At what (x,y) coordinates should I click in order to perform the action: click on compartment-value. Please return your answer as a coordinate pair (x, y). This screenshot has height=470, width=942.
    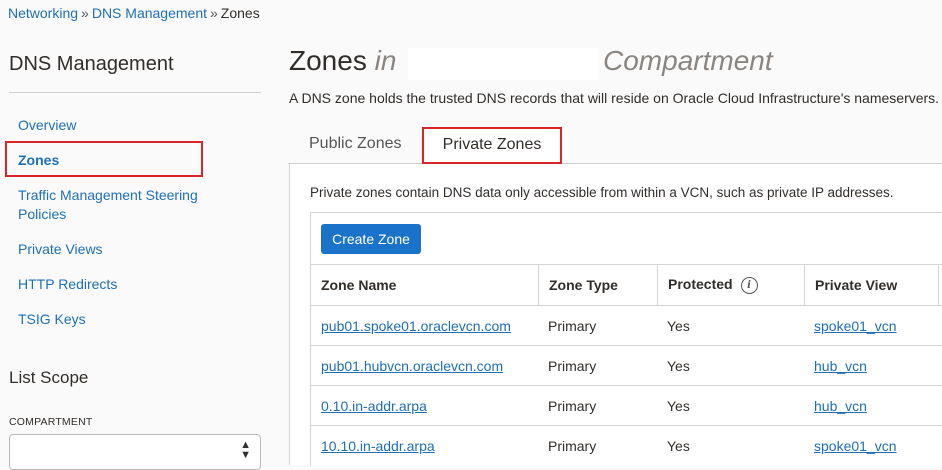
    Looking at the image, I should click on (67, 451).